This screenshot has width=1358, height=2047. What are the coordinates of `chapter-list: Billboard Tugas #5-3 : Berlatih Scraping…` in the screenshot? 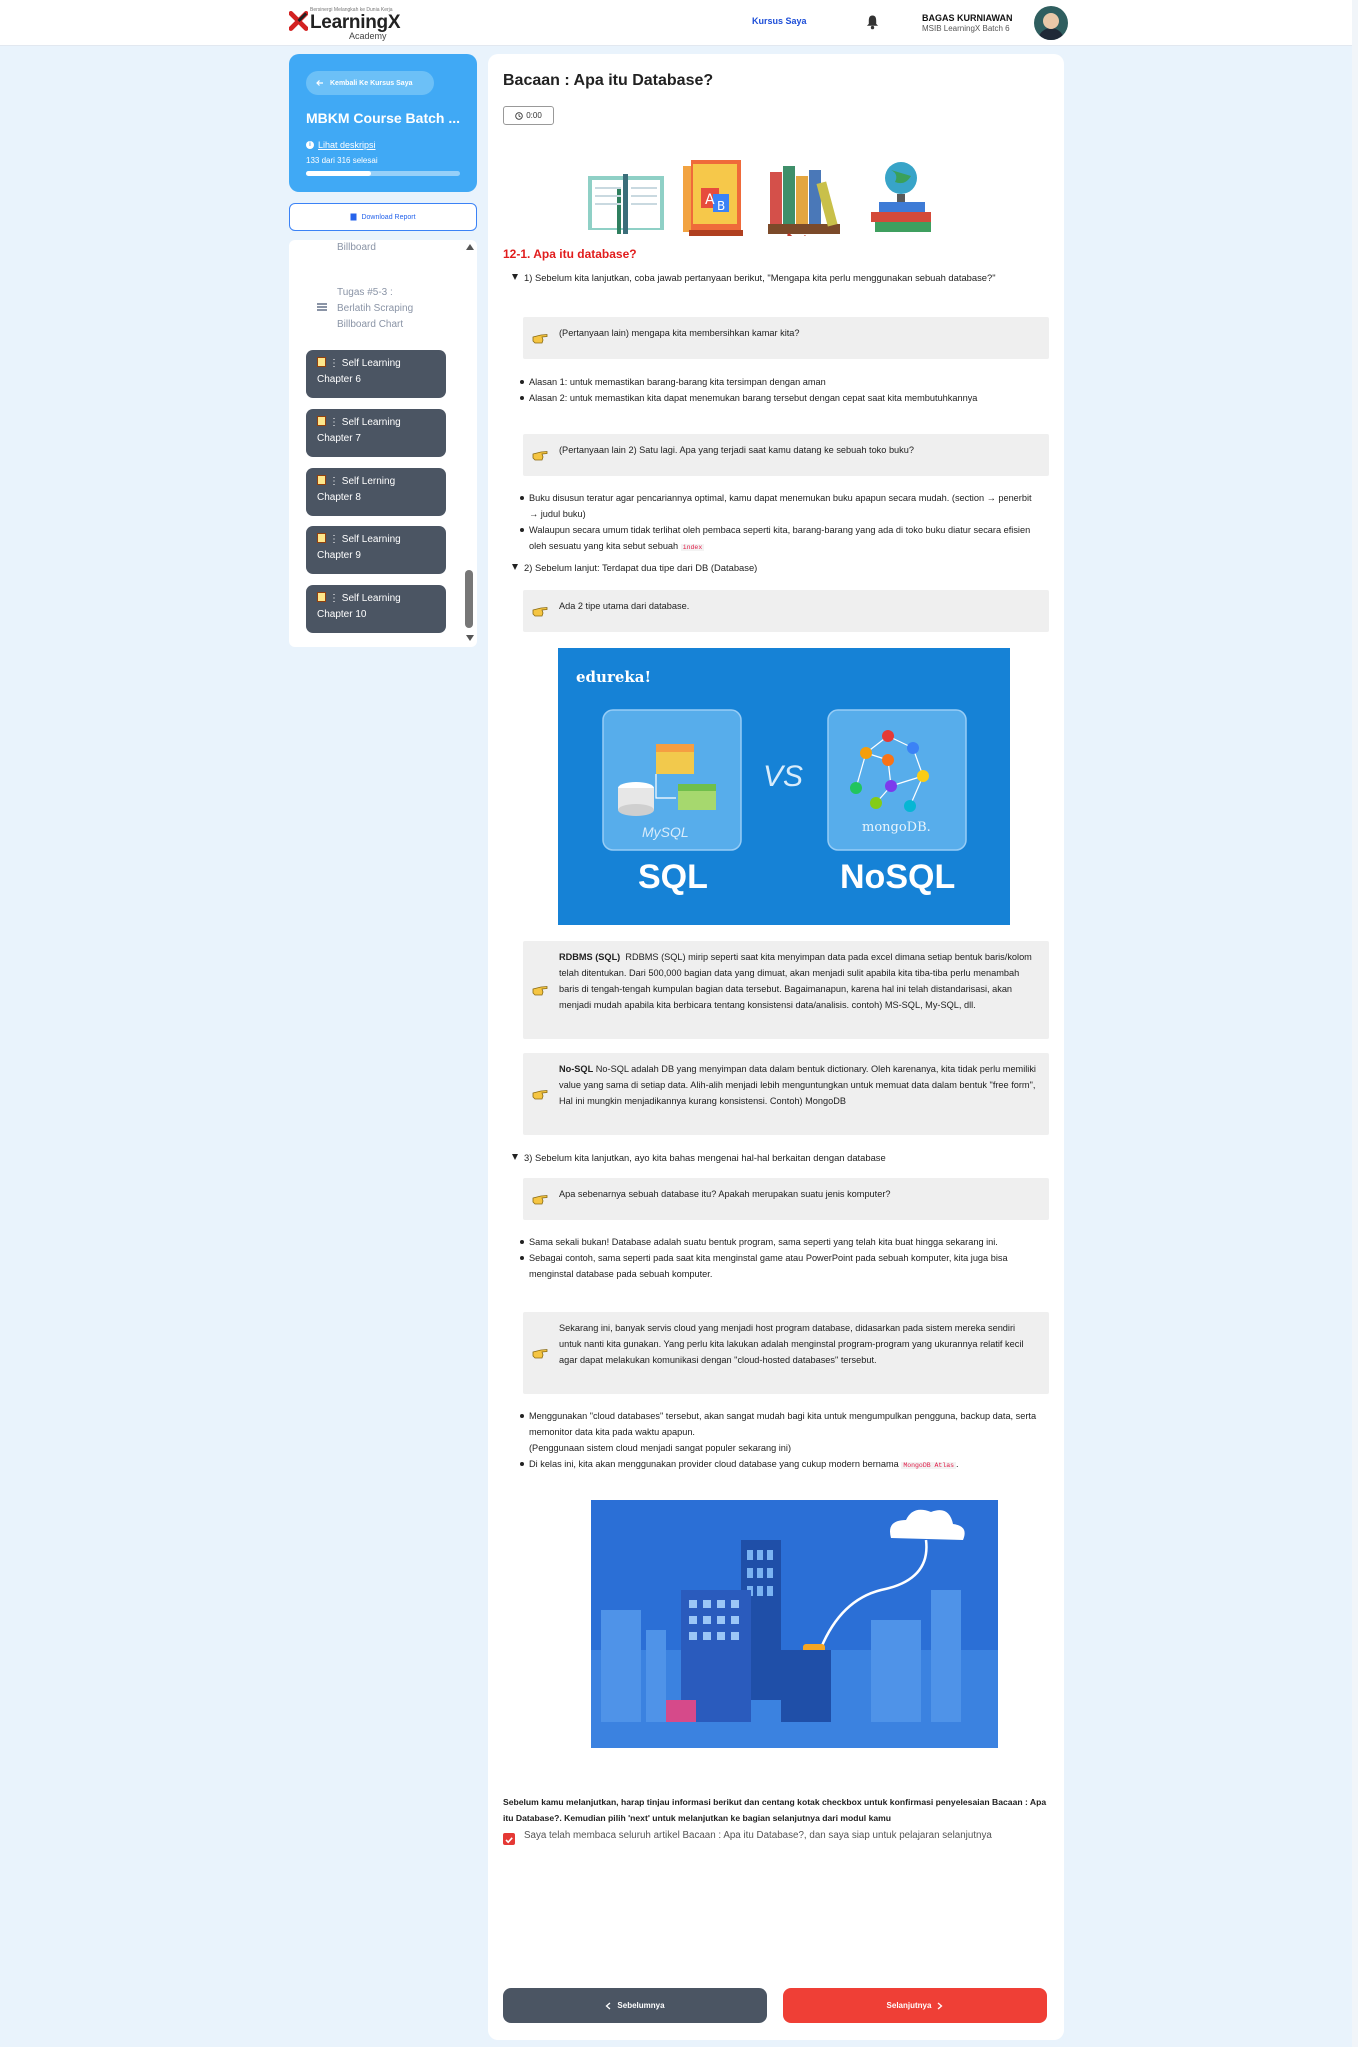 It's located at (383, 443).